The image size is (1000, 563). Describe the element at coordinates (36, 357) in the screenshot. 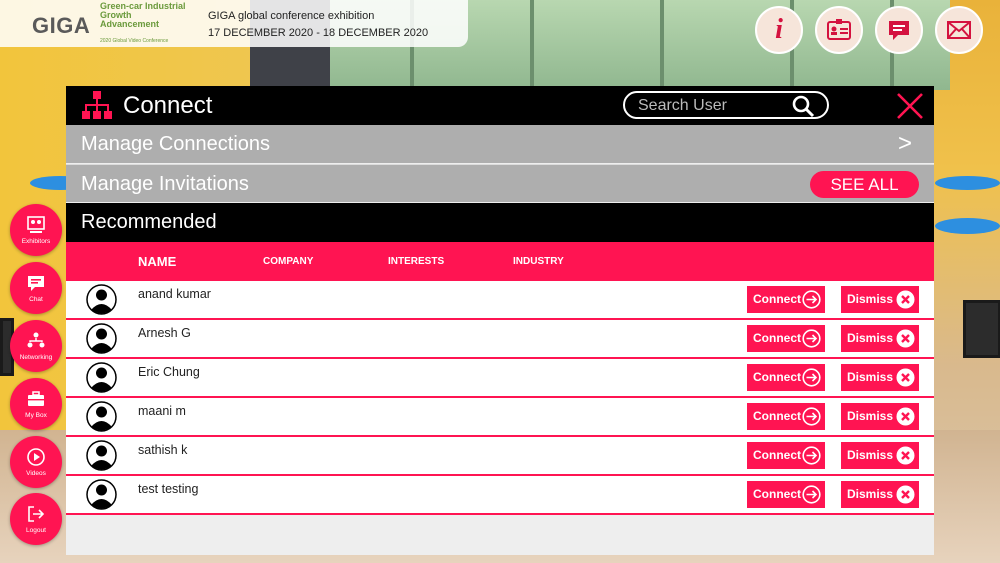

I see `sidebar-item-label: Networking` at that location.